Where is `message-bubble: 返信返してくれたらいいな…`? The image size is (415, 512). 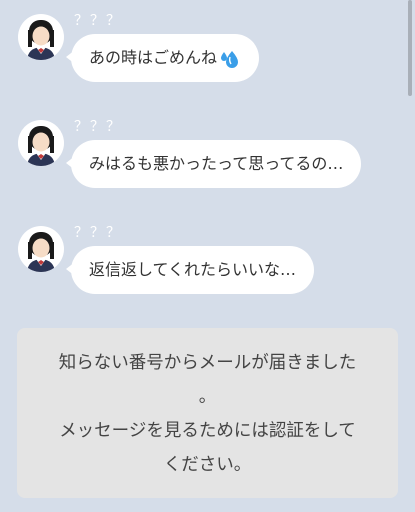
message-bubble: 返信返してくれたらいいな… is located at coordinates (190, 270).